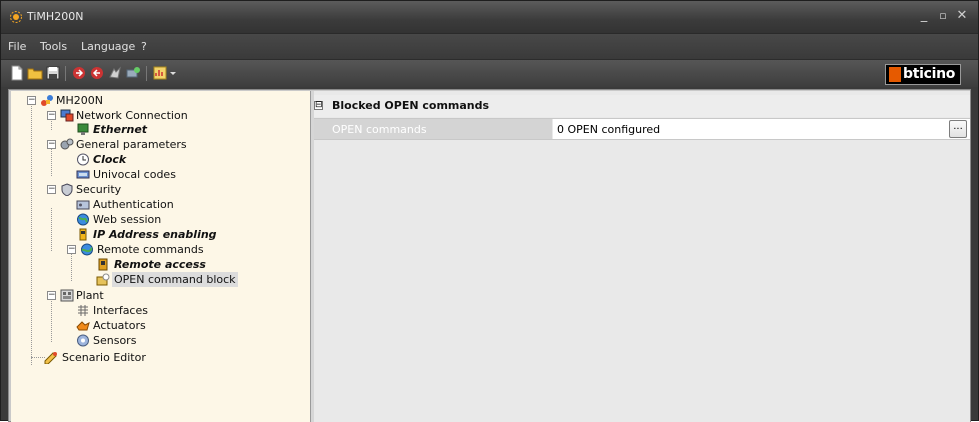 This screenshot has width=979, height=422. What do you see at coordinates (53, 73) in the screenshot?
I see `save-icon` at bounding box center [53, 73].